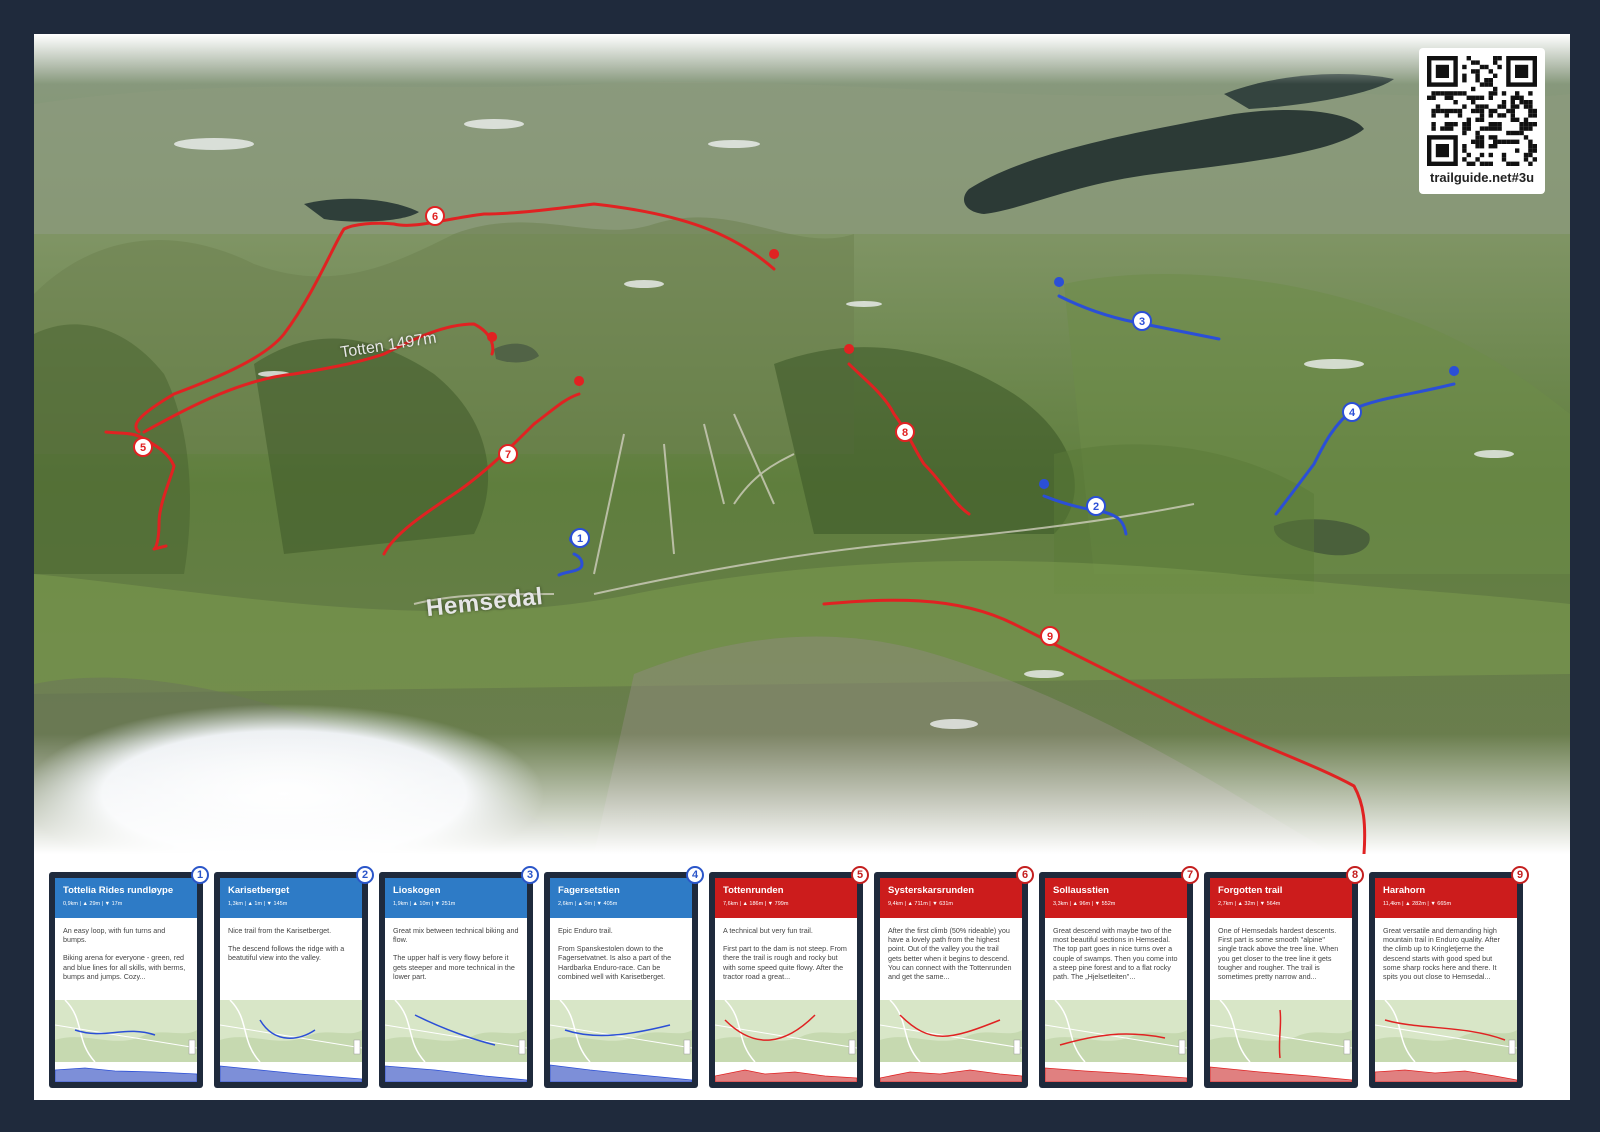 The height and width of the screenshot is (1132, 1600). I want to click on trail-card-number: 2, so click(365, 875).